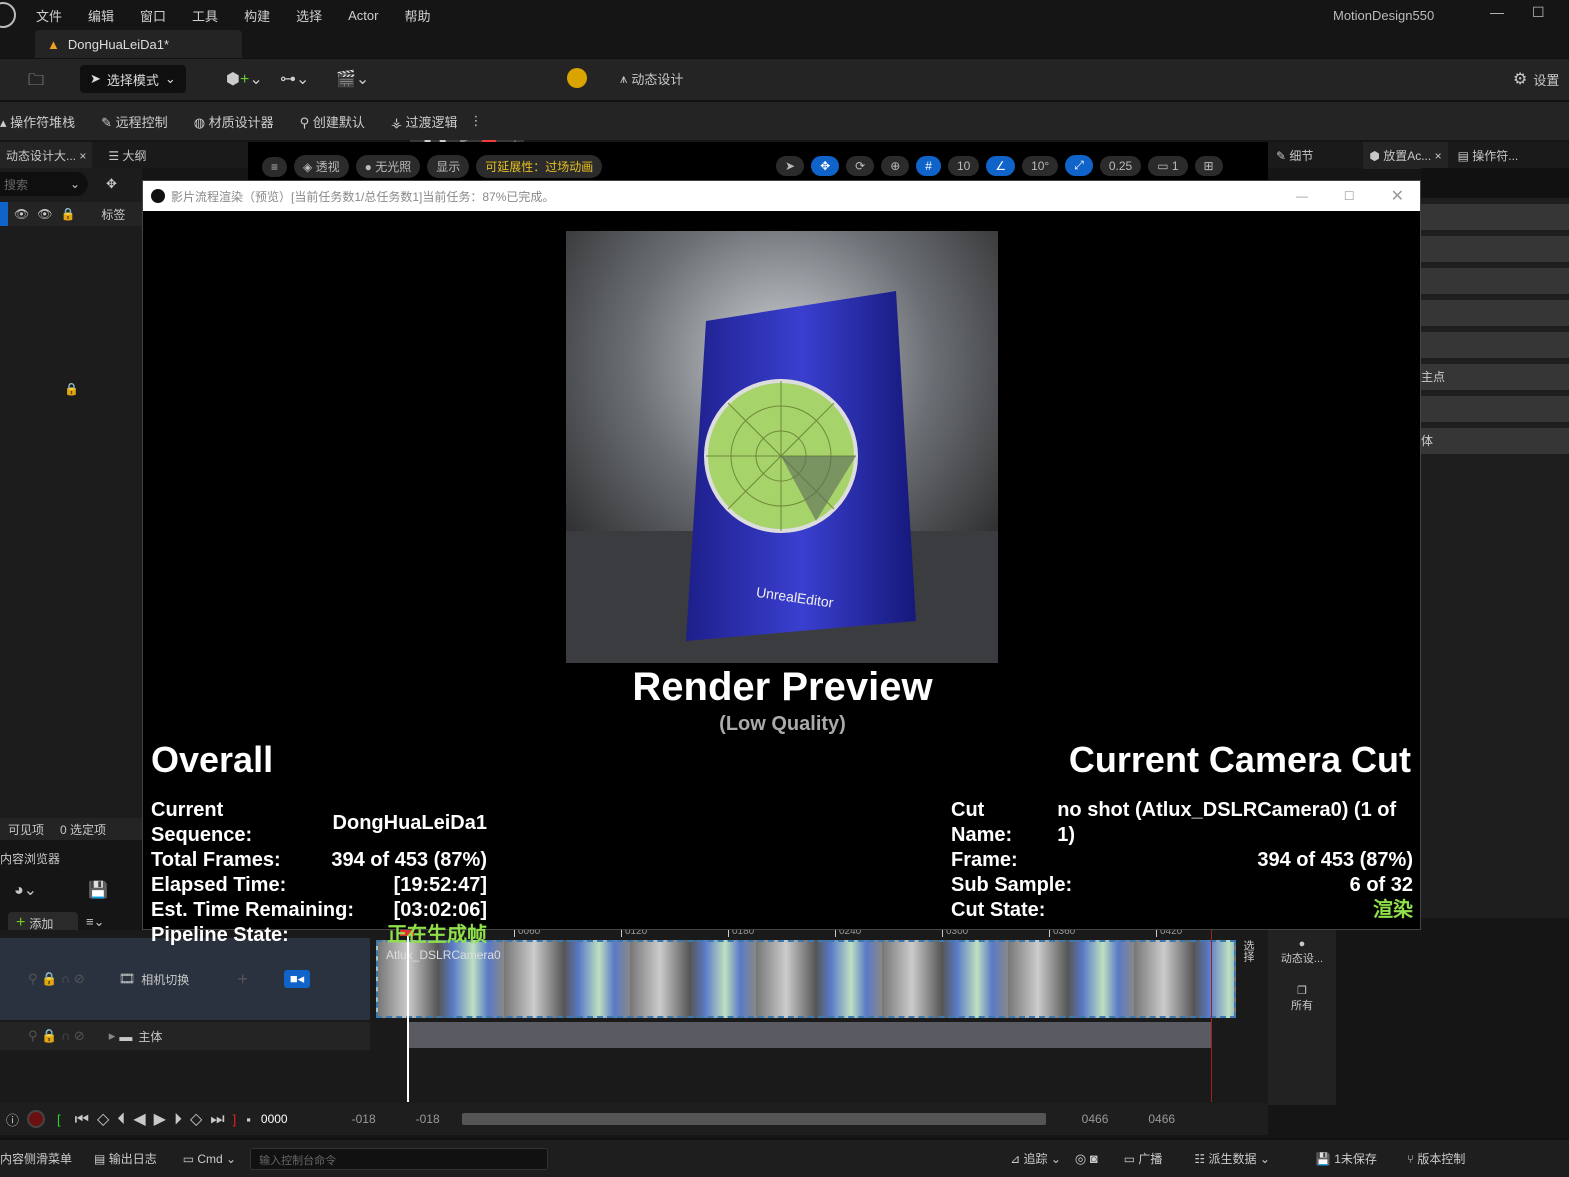 The height and width of the screenshot is (1177, 1569). What do you see at coordinates (309, 15) in the screenshot?
I see `menu-select: 选择` at bounding box center [309, 15].